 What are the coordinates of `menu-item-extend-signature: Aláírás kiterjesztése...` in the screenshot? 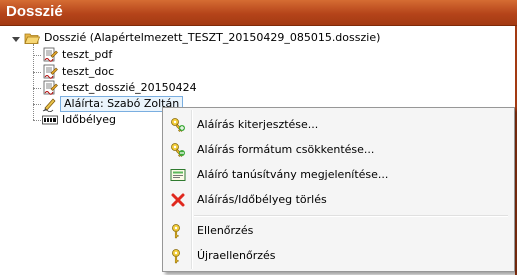 It's located at (337, 125).